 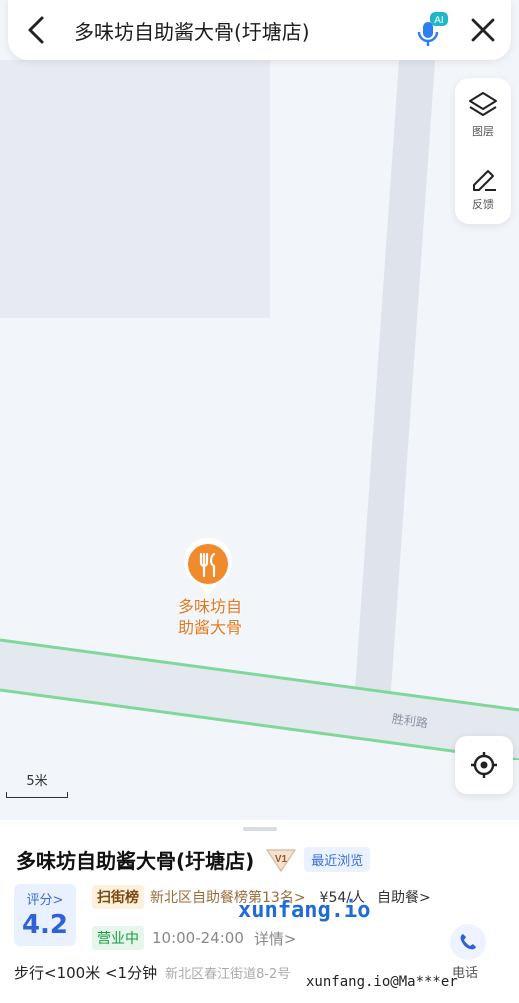 What do you see at coordinates (382, 982) in the screenshot?
I see `watermark-corner: xunfang.io@Ma***er` at bounding box center [382, 982].